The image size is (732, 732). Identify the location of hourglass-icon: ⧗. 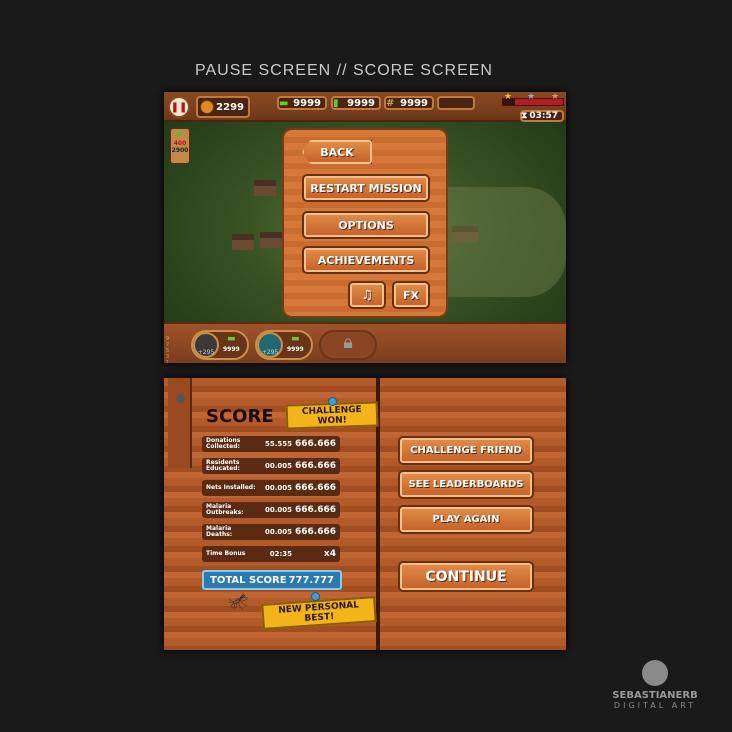
(524, 116).